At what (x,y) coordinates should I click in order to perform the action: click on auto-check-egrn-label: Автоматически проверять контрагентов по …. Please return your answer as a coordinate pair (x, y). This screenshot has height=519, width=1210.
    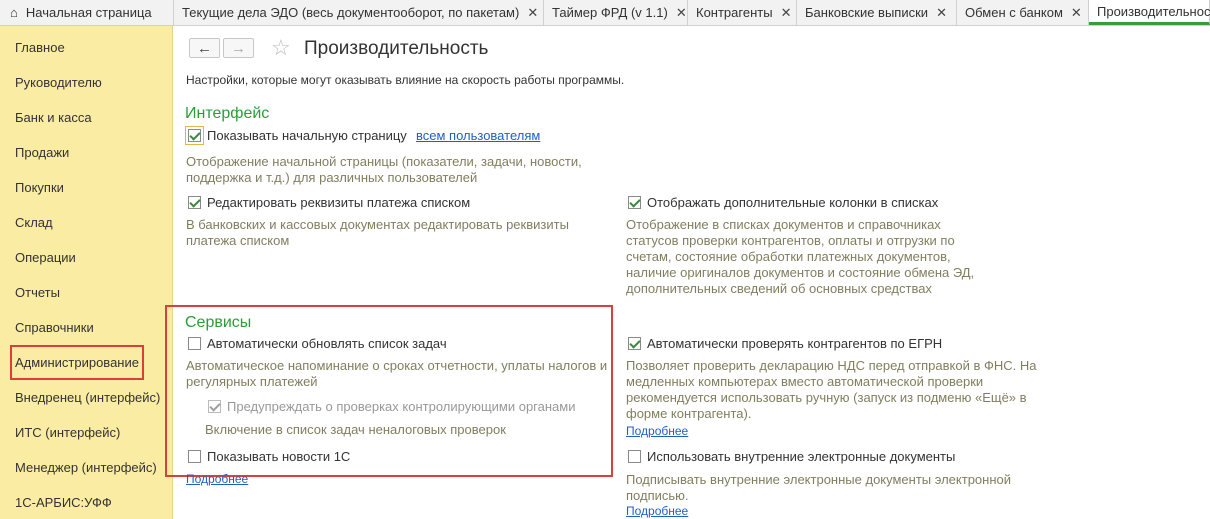
    Looking at the image, I should click on (794, 343).